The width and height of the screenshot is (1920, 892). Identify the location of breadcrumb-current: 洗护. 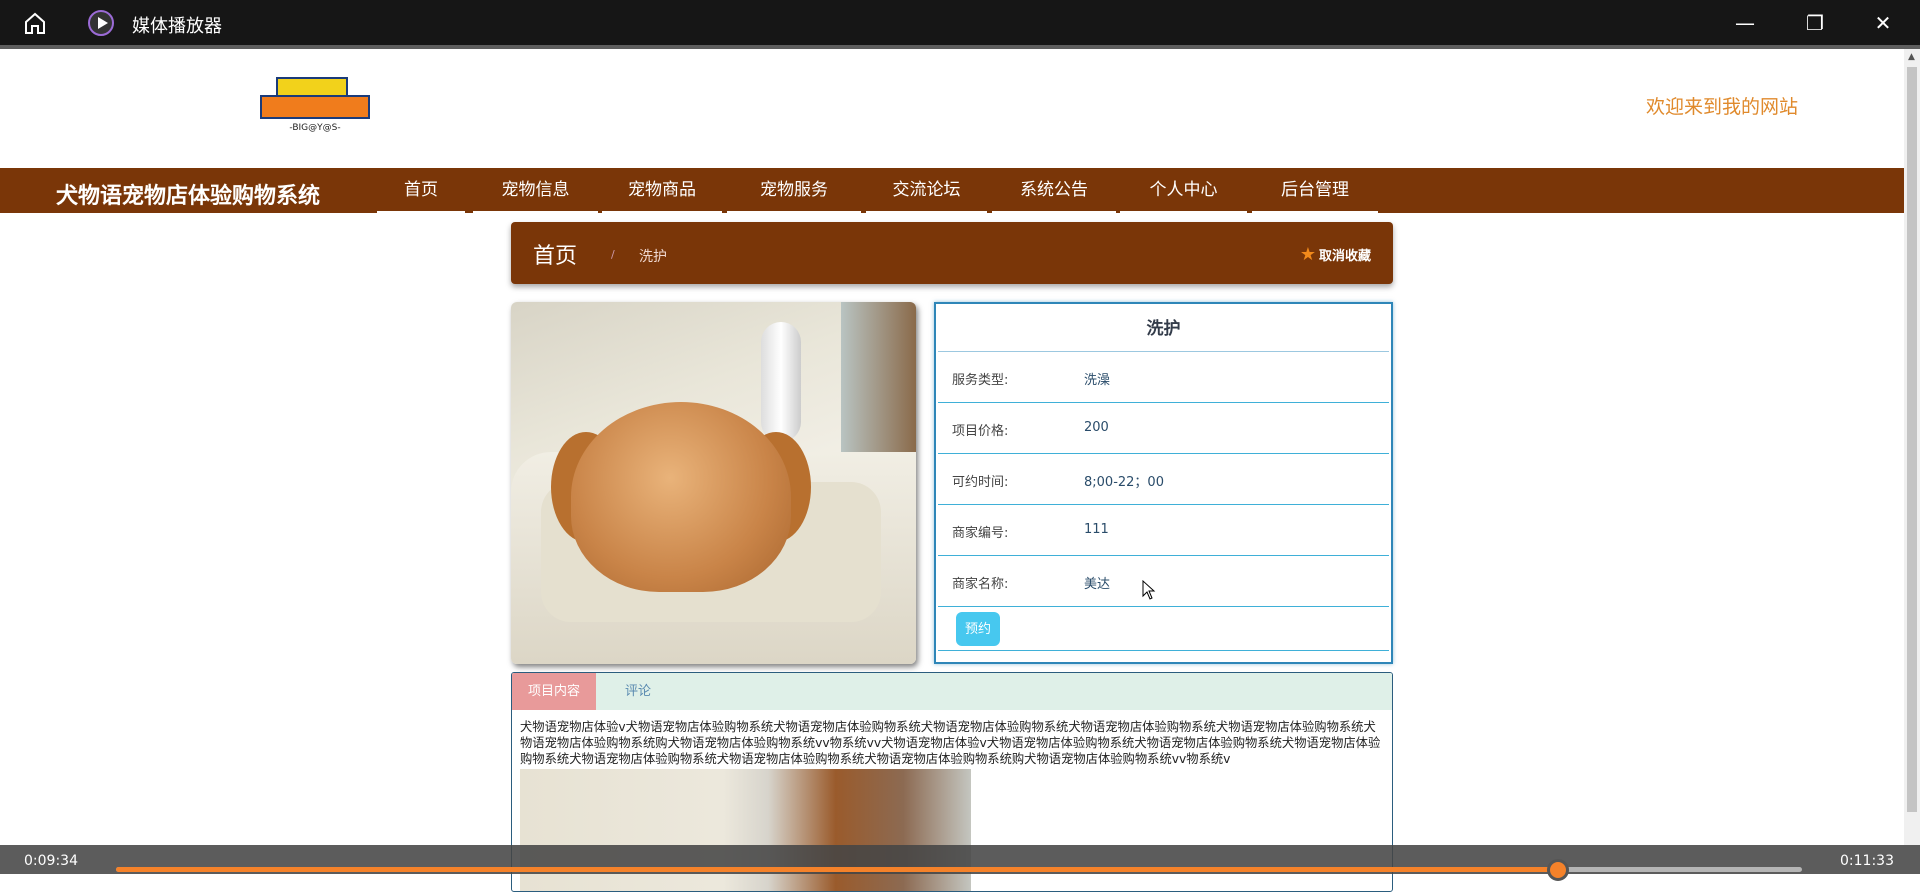
(653, 257).